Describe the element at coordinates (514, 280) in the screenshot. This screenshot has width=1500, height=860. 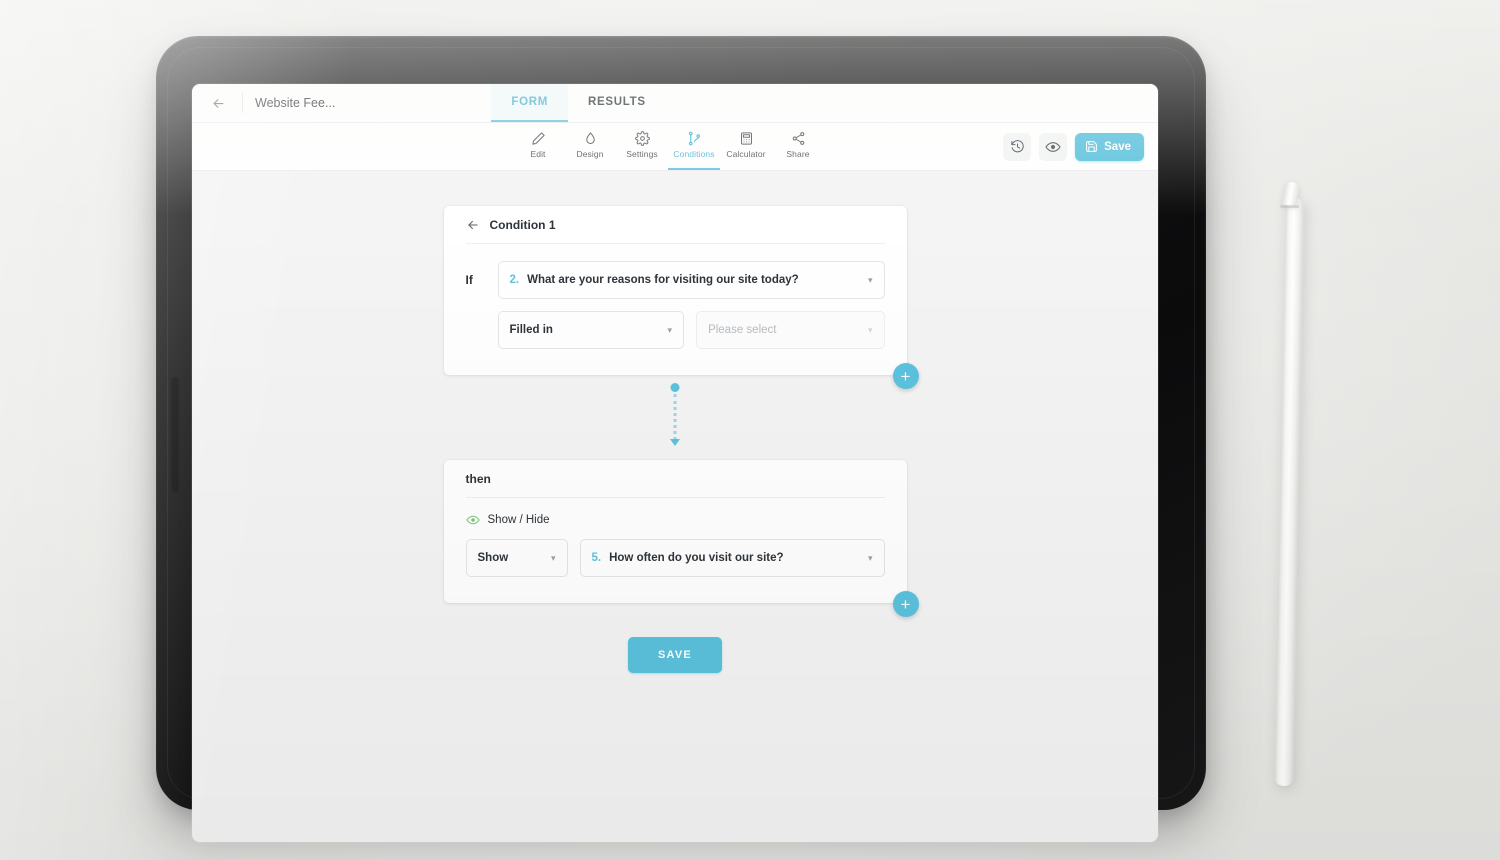
I see `condition-question-number: 2.` at that location.